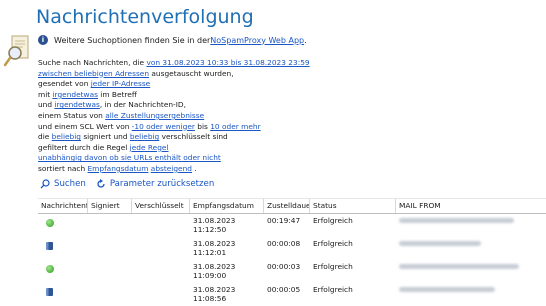 This screenshot has width=546, height=306. Describe the element at coordinates (66, 136) in the screenshot. I see `signed-link: beliebig` at that location.